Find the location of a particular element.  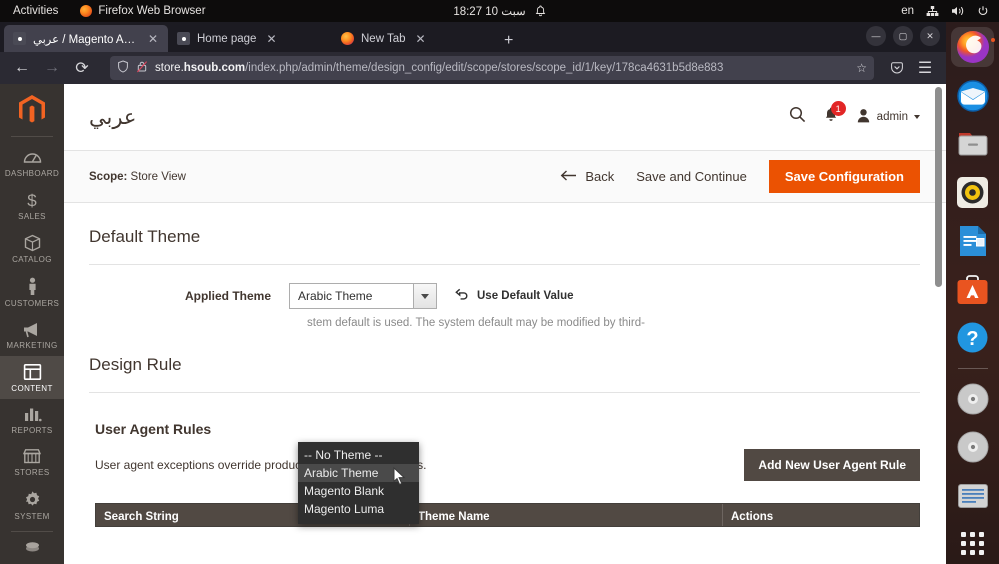

search-icon is located at coordinates (797, 117).